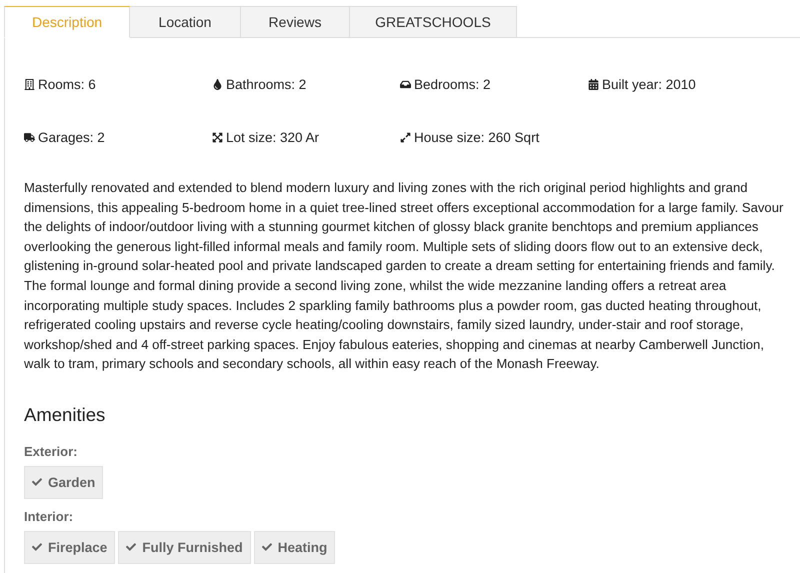  I want to click on group-label: Exterior:, so click(51, 451).